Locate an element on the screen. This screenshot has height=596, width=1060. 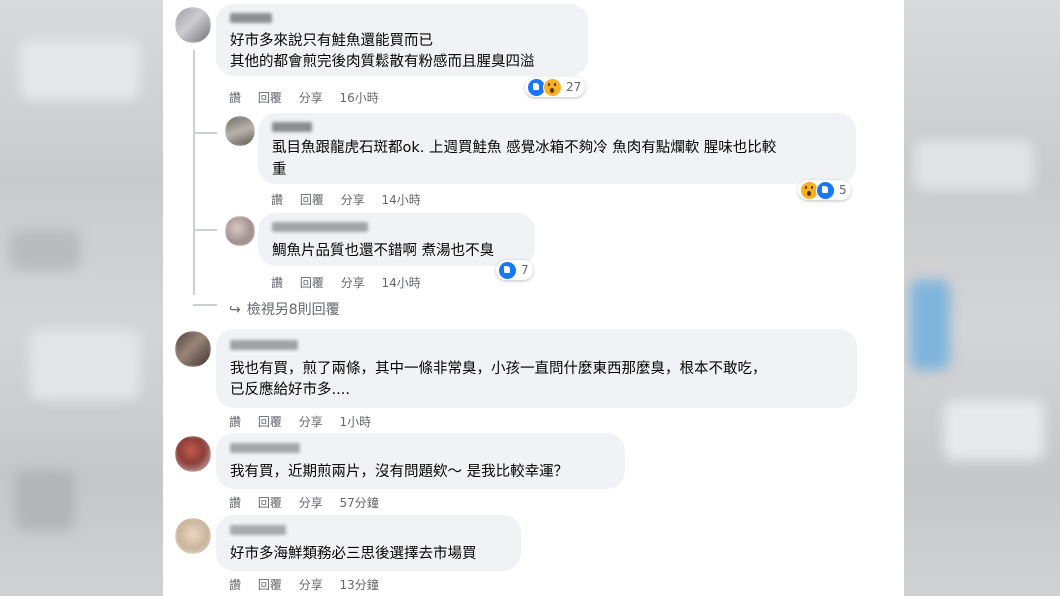
comment-bubble: 好市多海鮮類務必三思後選擇去市場買 is located at coordinates (368, 543).